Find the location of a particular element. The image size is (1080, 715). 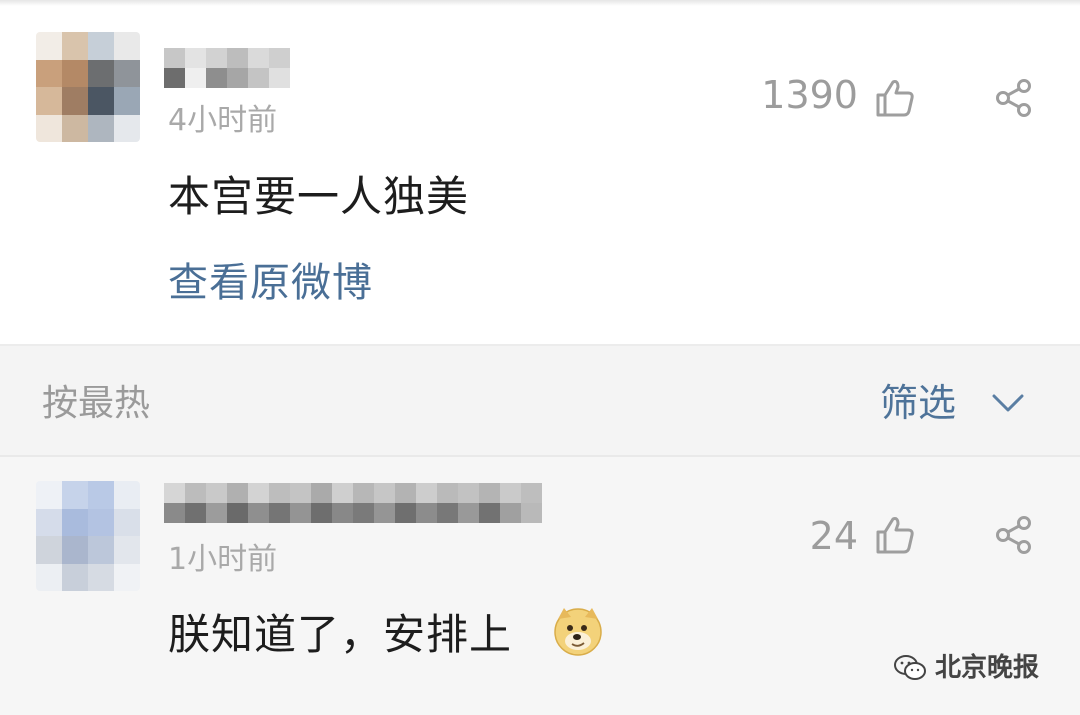

comment-time: 4小时前 is located at coordinates (223, 120).